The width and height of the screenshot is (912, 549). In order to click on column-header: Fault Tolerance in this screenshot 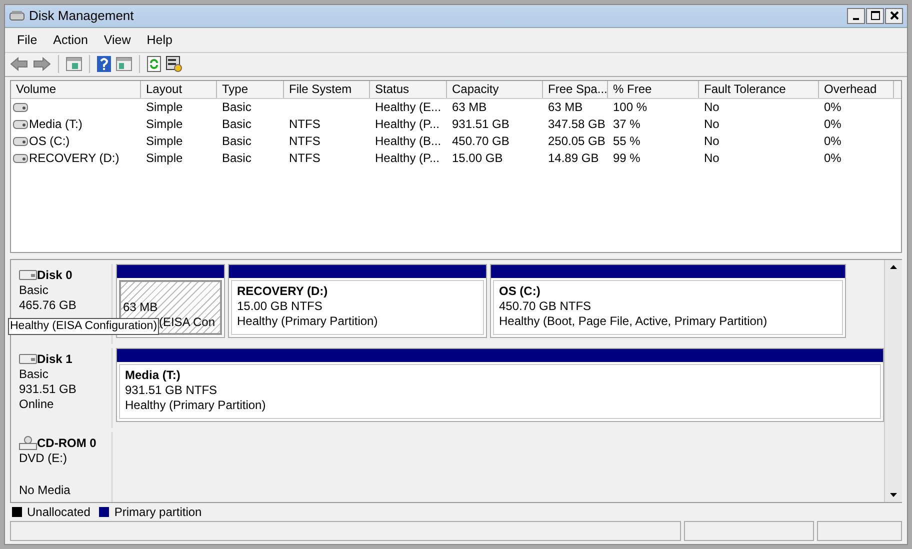, I will do `click(759, 89)`.